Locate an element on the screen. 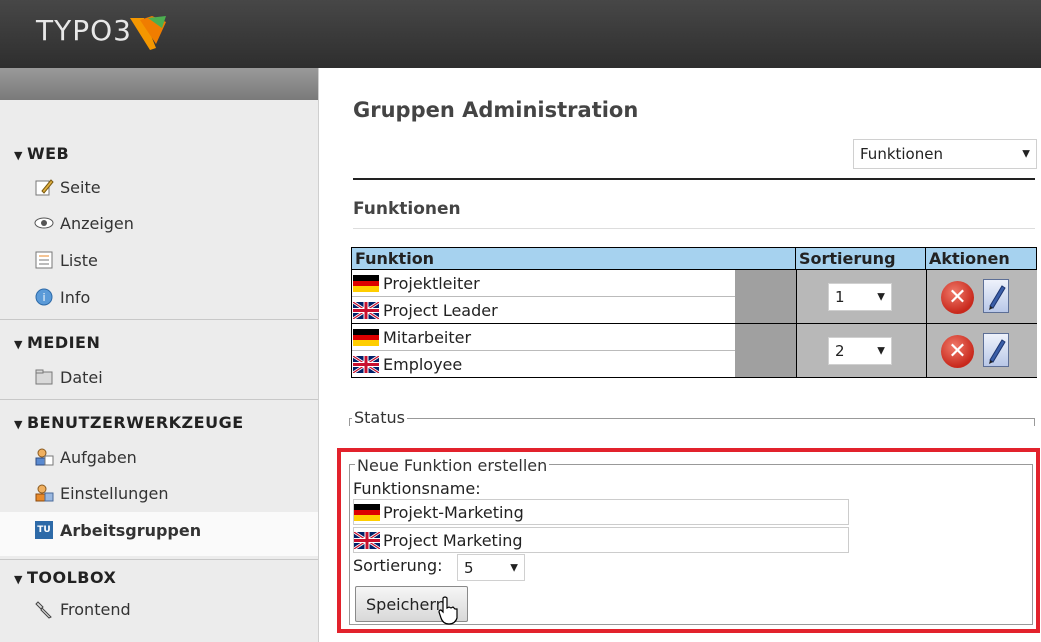 This screenshot has width=1041, height=642. sidebar-item-label: Seite is located at coordinates (80, 187).